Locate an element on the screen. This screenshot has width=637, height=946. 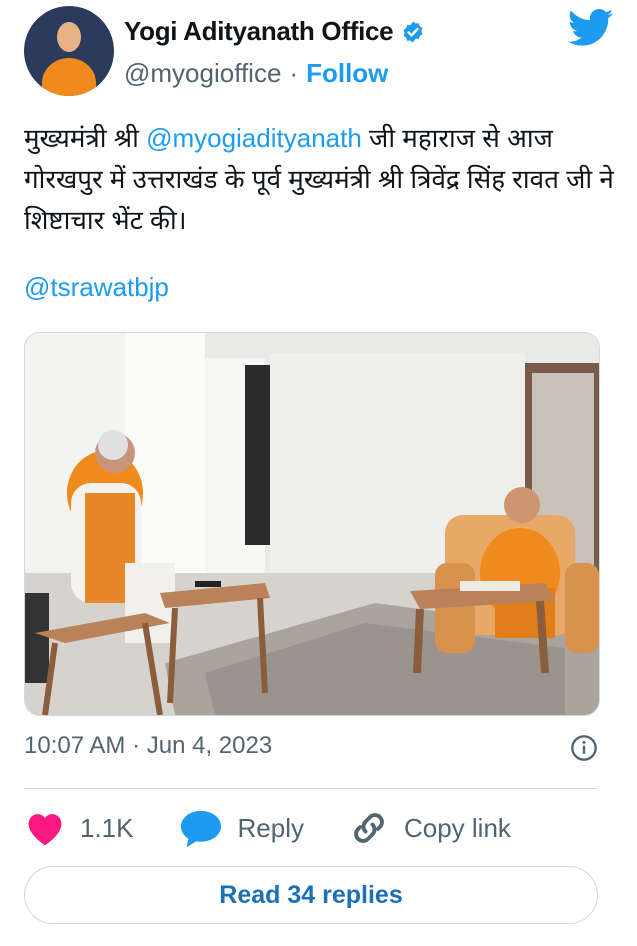
twitter-bird-icon is located at coordinates (591, 28).